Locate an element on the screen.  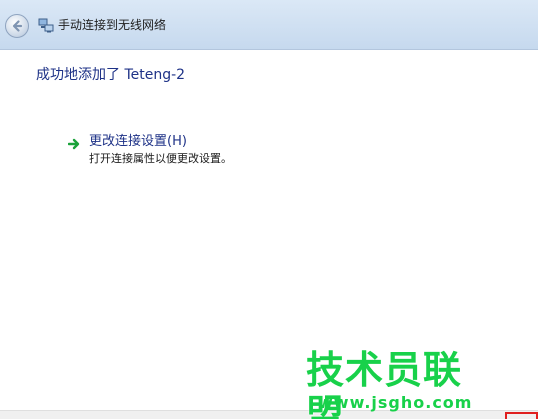
close-button-edge is located at coordinates (521, 415).